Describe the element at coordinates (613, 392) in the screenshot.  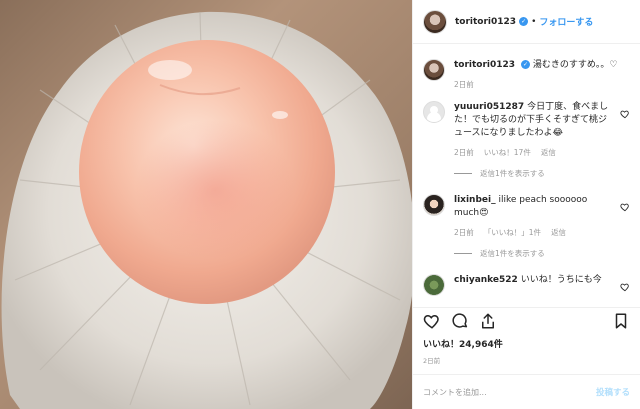
I see `post-comment-button: 投稿する` at that location.